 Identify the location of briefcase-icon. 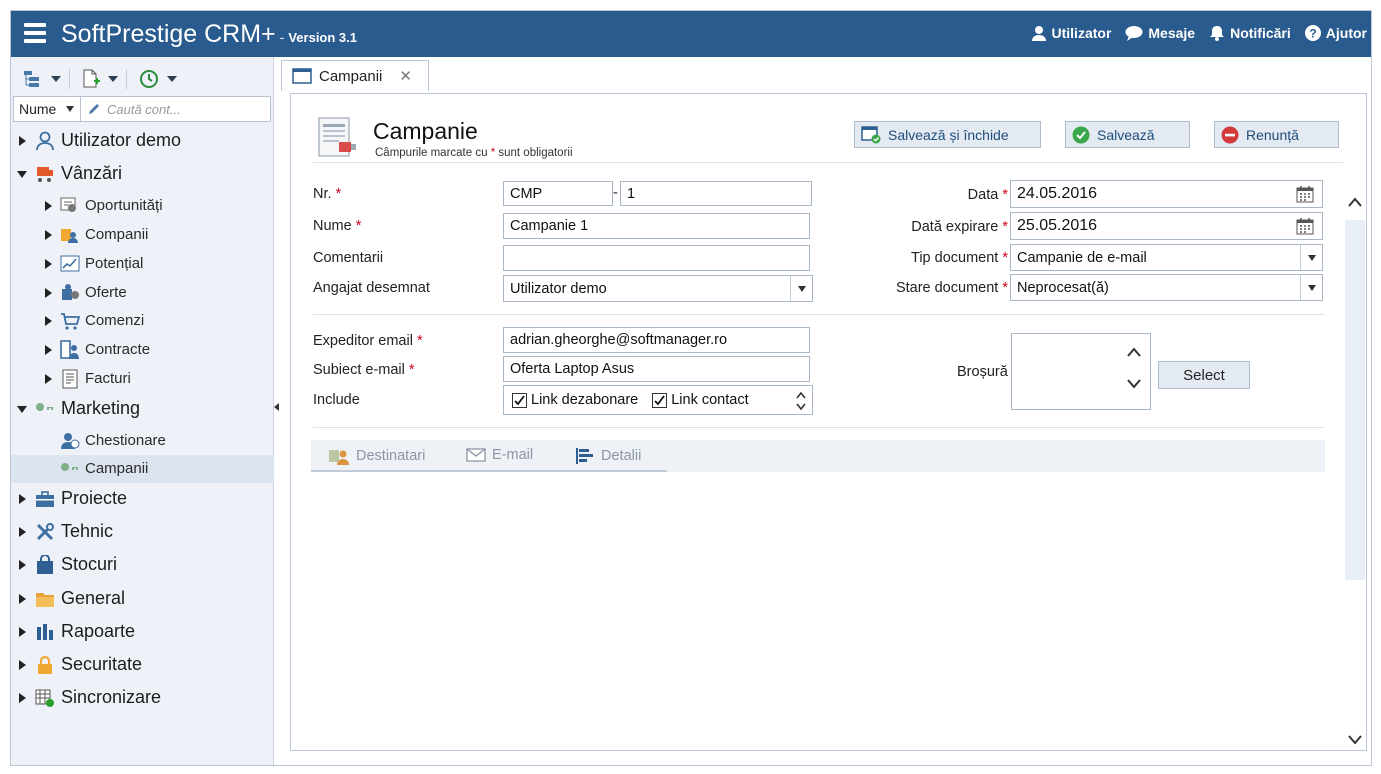
(45, 499).